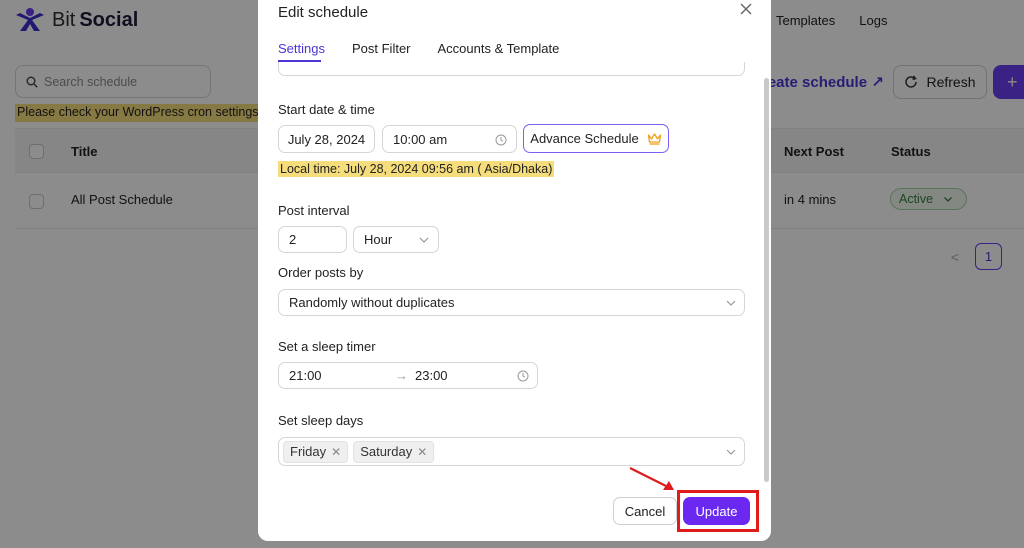 The height and width of the screenshot is (548, 1024). I want to click on schedule-name-field, so click(511, 69).